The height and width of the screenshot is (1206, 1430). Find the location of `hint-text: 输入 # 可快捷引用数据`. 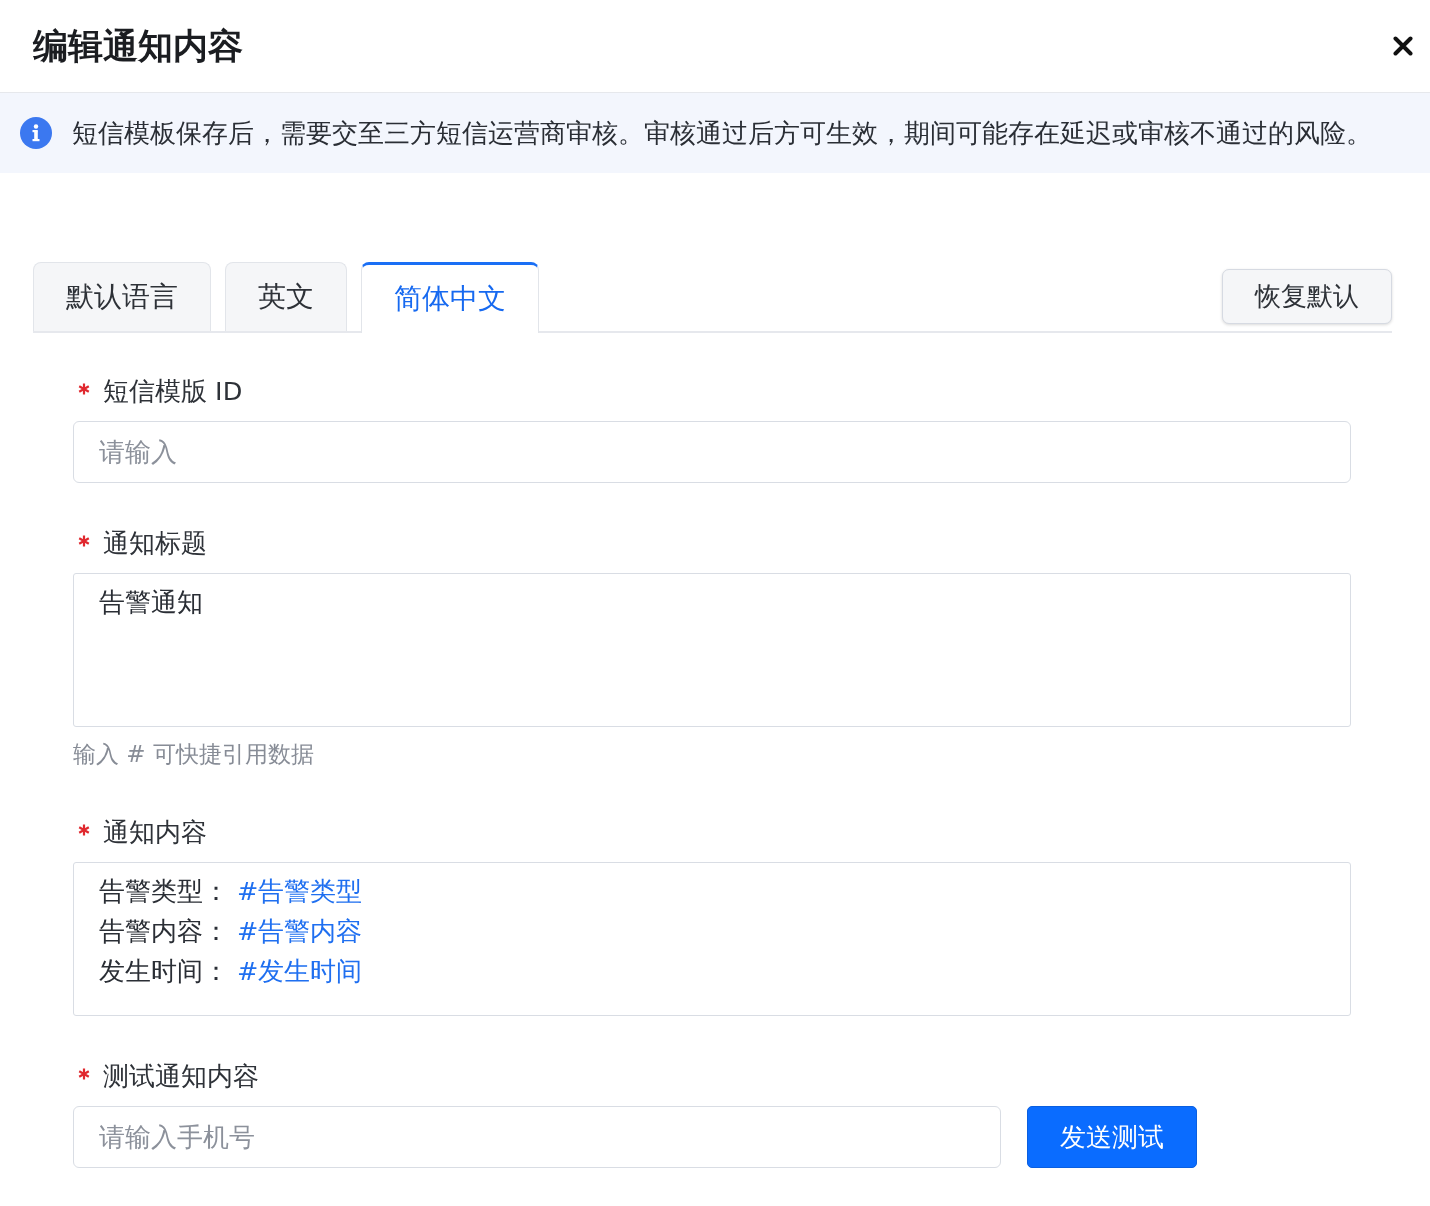

hint-text: 输入 # 可快捷引用数据 is located at coordinates (194, 754).